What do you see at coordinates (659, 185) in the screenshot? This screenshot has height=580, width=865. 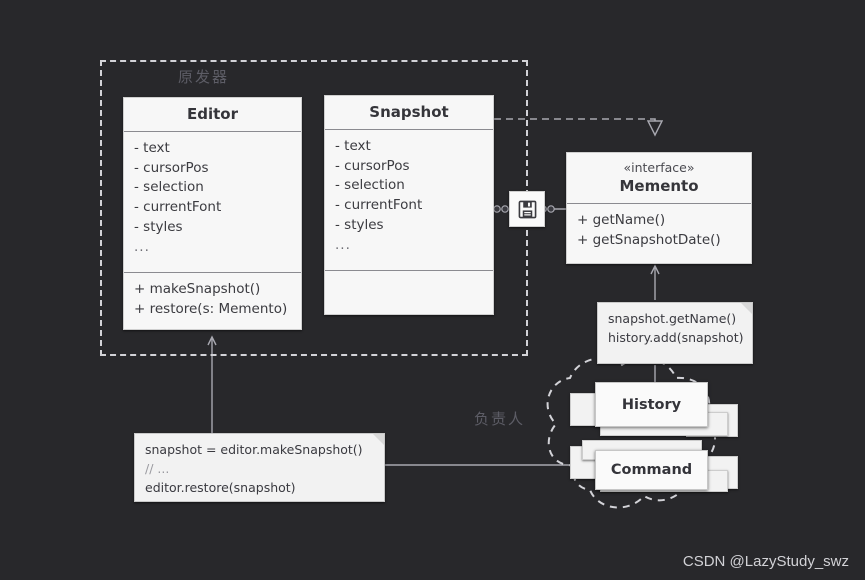 I see `class-name-memento: Memento` at bounding box center [659, 185].